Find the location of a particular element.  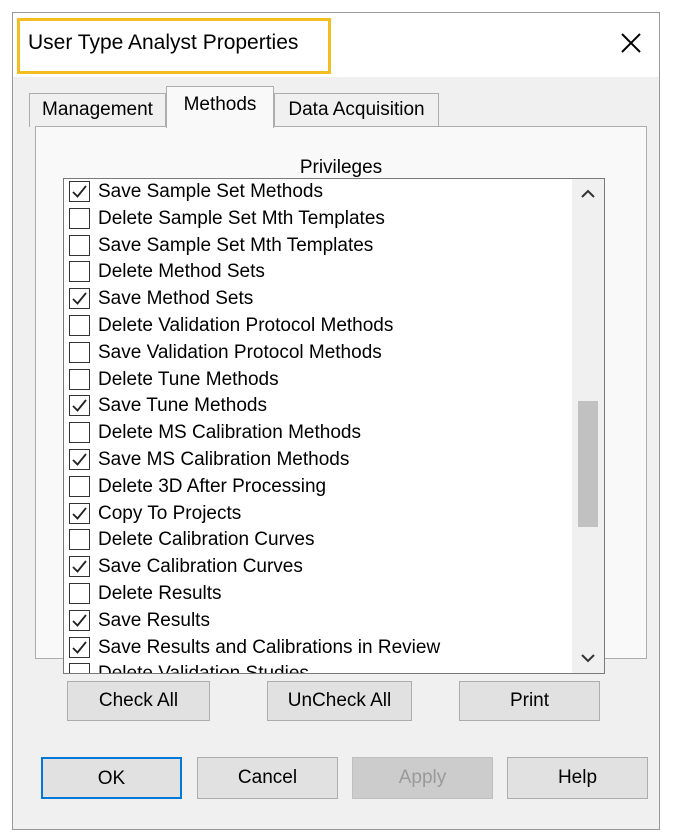

privilege-label: Delete 3D After Processing is located at coordinates (212, 486).